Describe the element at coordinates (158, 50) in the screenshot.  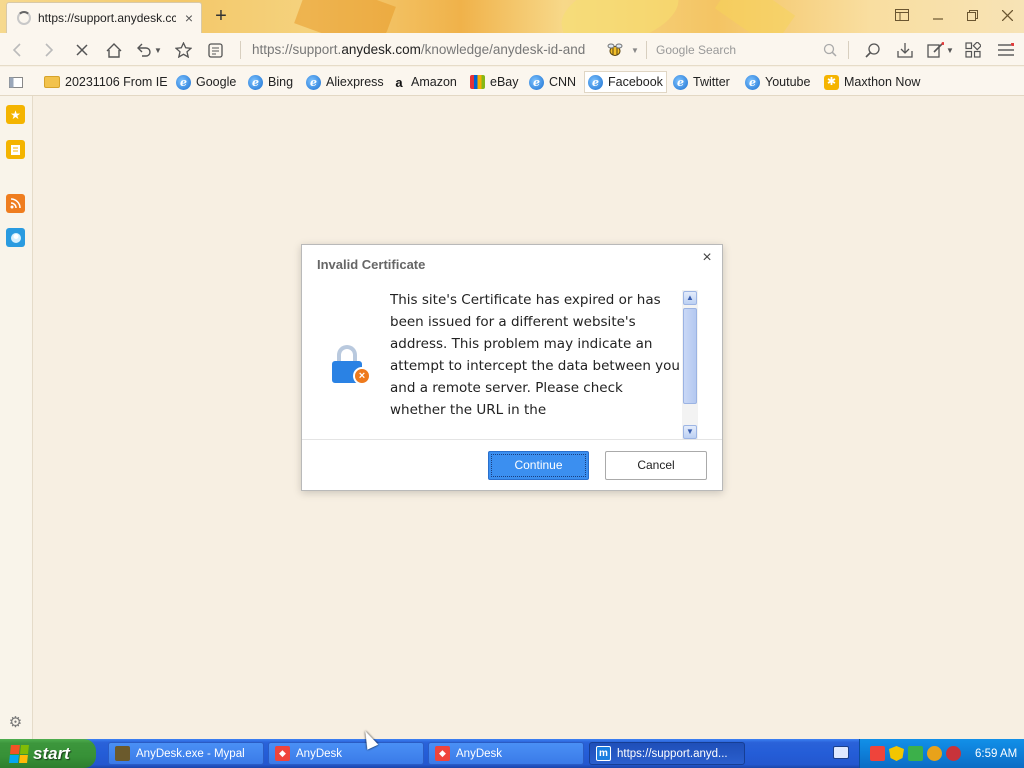
I see `undo-dropdown-icon: ▼` at that location.